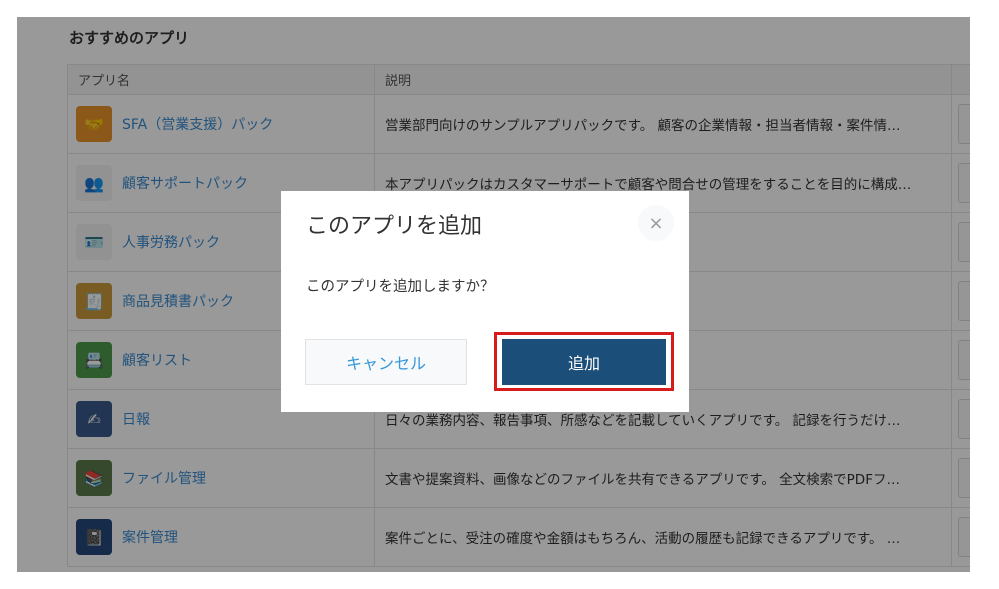 This screenshot has height=589, width=999. What do you see at coordinates (656, 223) in the screenshot?
I see `close-icon: ×` at bounding box center [656, 223].